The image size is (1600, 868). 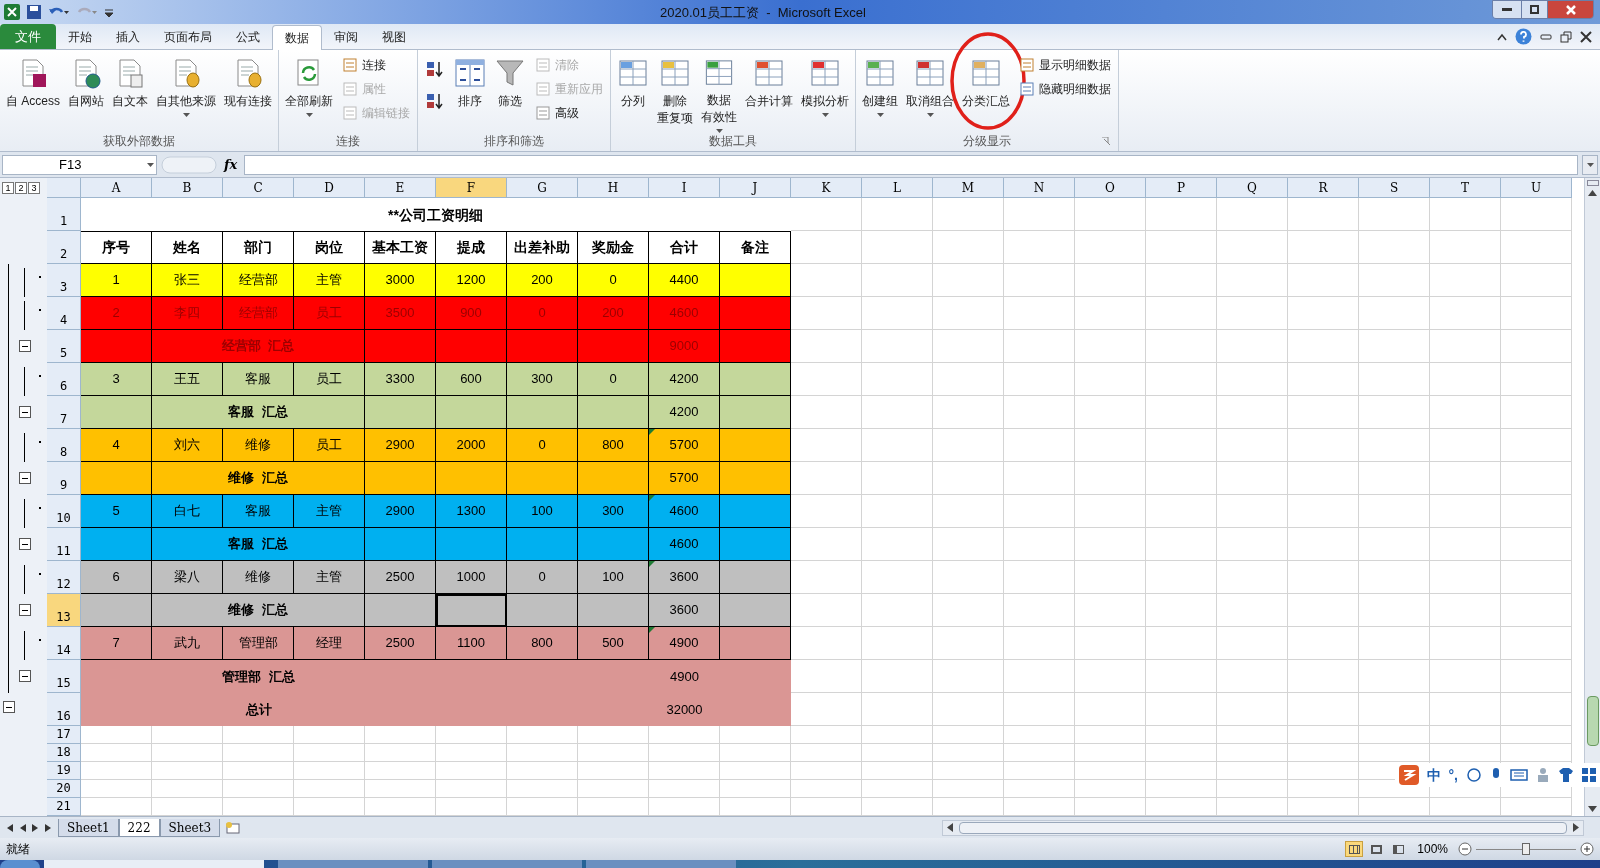 What do you see at coordinates (719, 93) in the screenshot?
I see `ribbon-button: 数据 有效性` at bounding box center [719, 93].